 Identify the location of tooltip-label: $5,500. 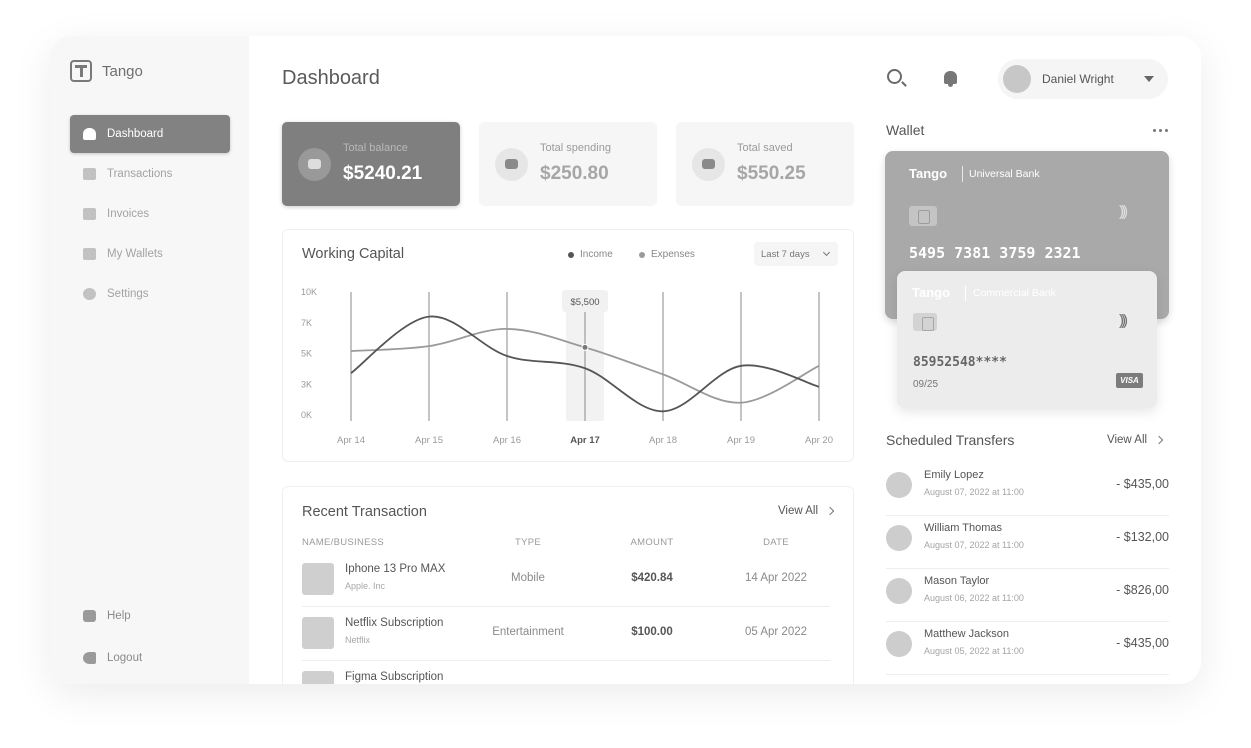
(584, 302).